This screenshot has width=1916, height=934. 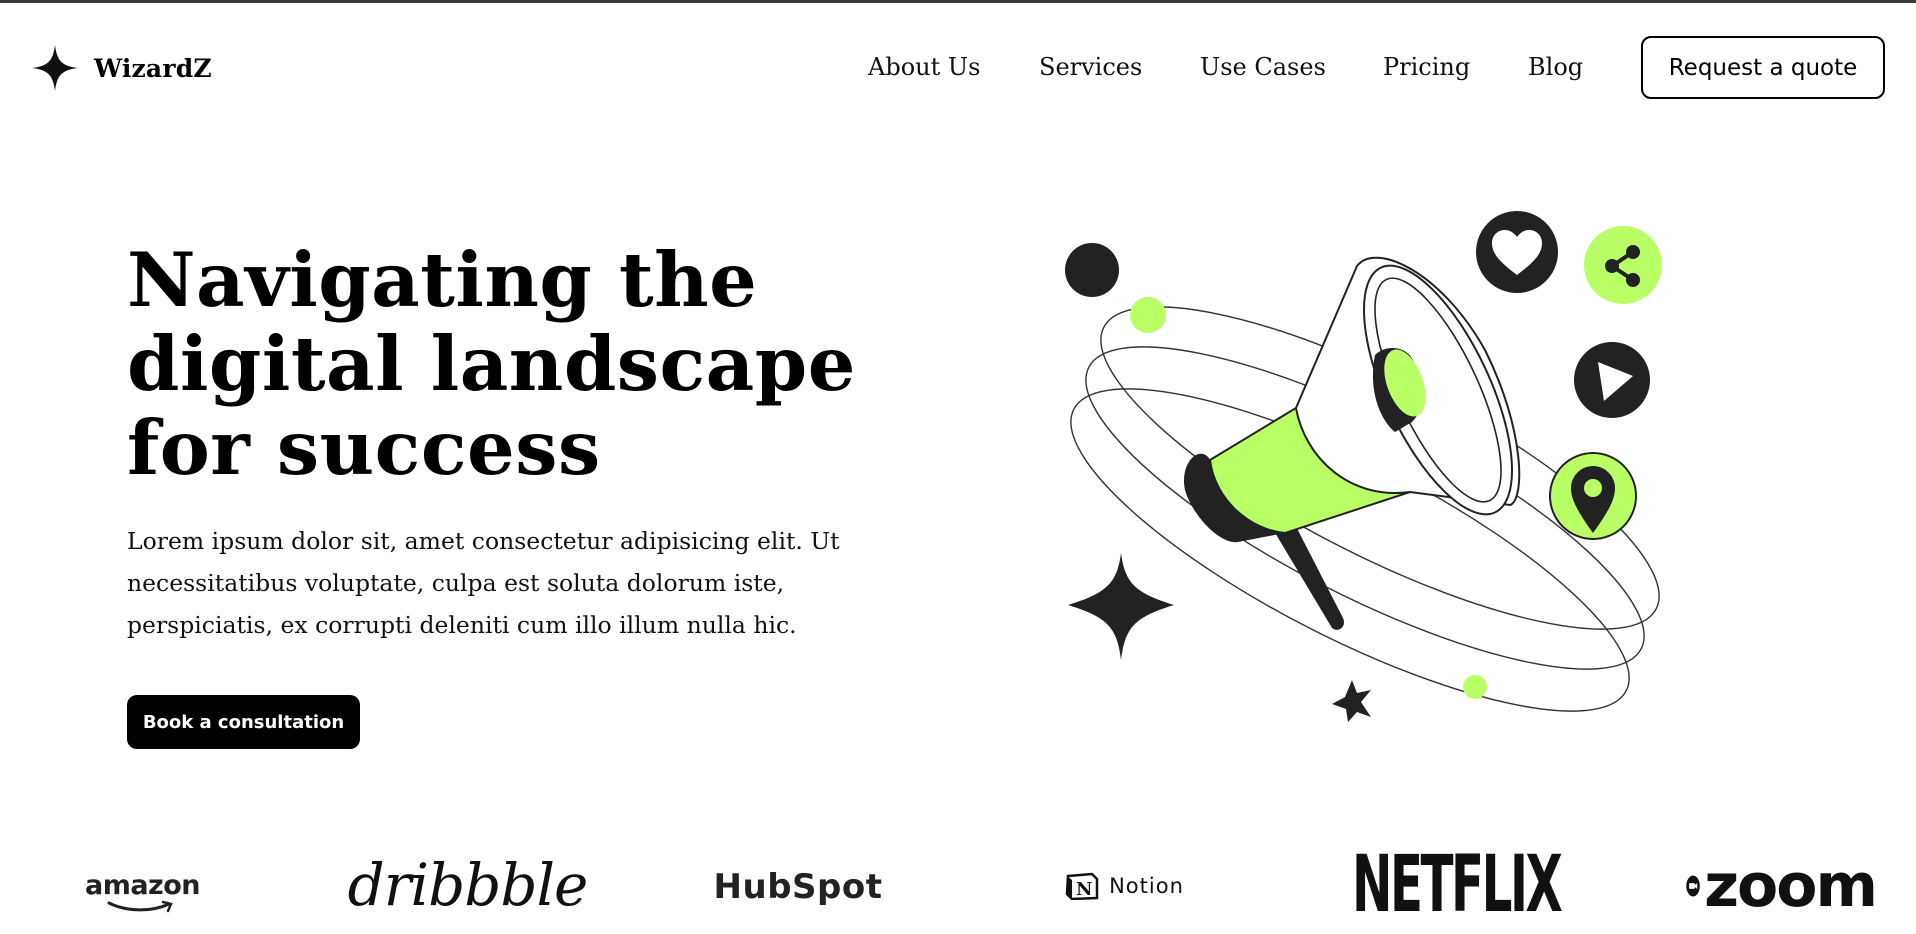 I want to click on svg-text: N, so click(x=1084, y=889).